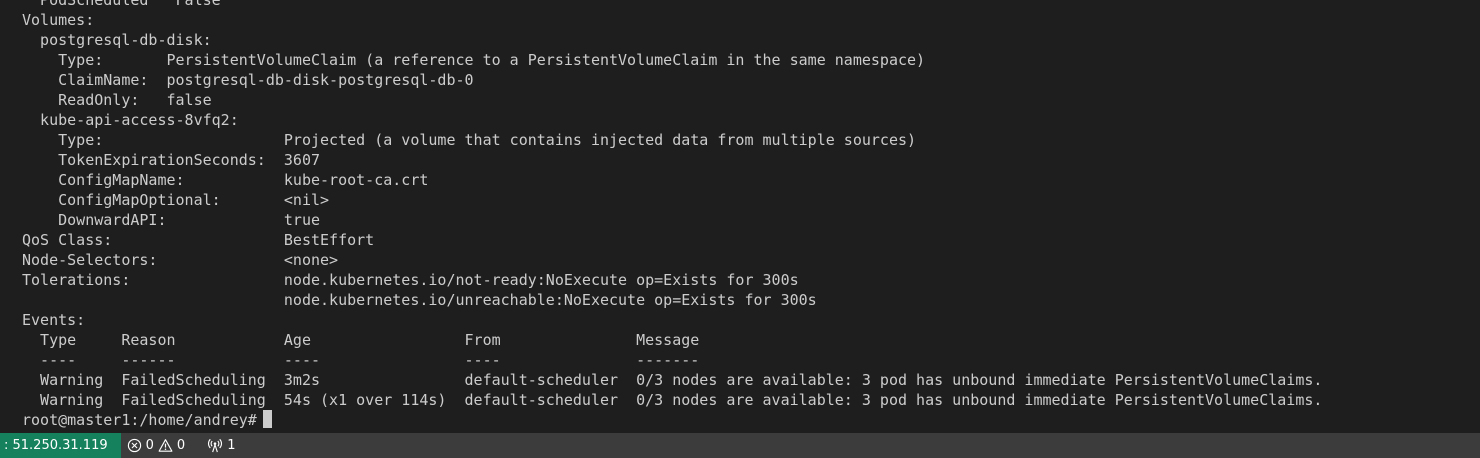 Image resolution: width=1480 pixels, height=458 pixels. Describe the element at coordinates (149, 445) in the screenshot. I see `errors-count: 0` at that location.